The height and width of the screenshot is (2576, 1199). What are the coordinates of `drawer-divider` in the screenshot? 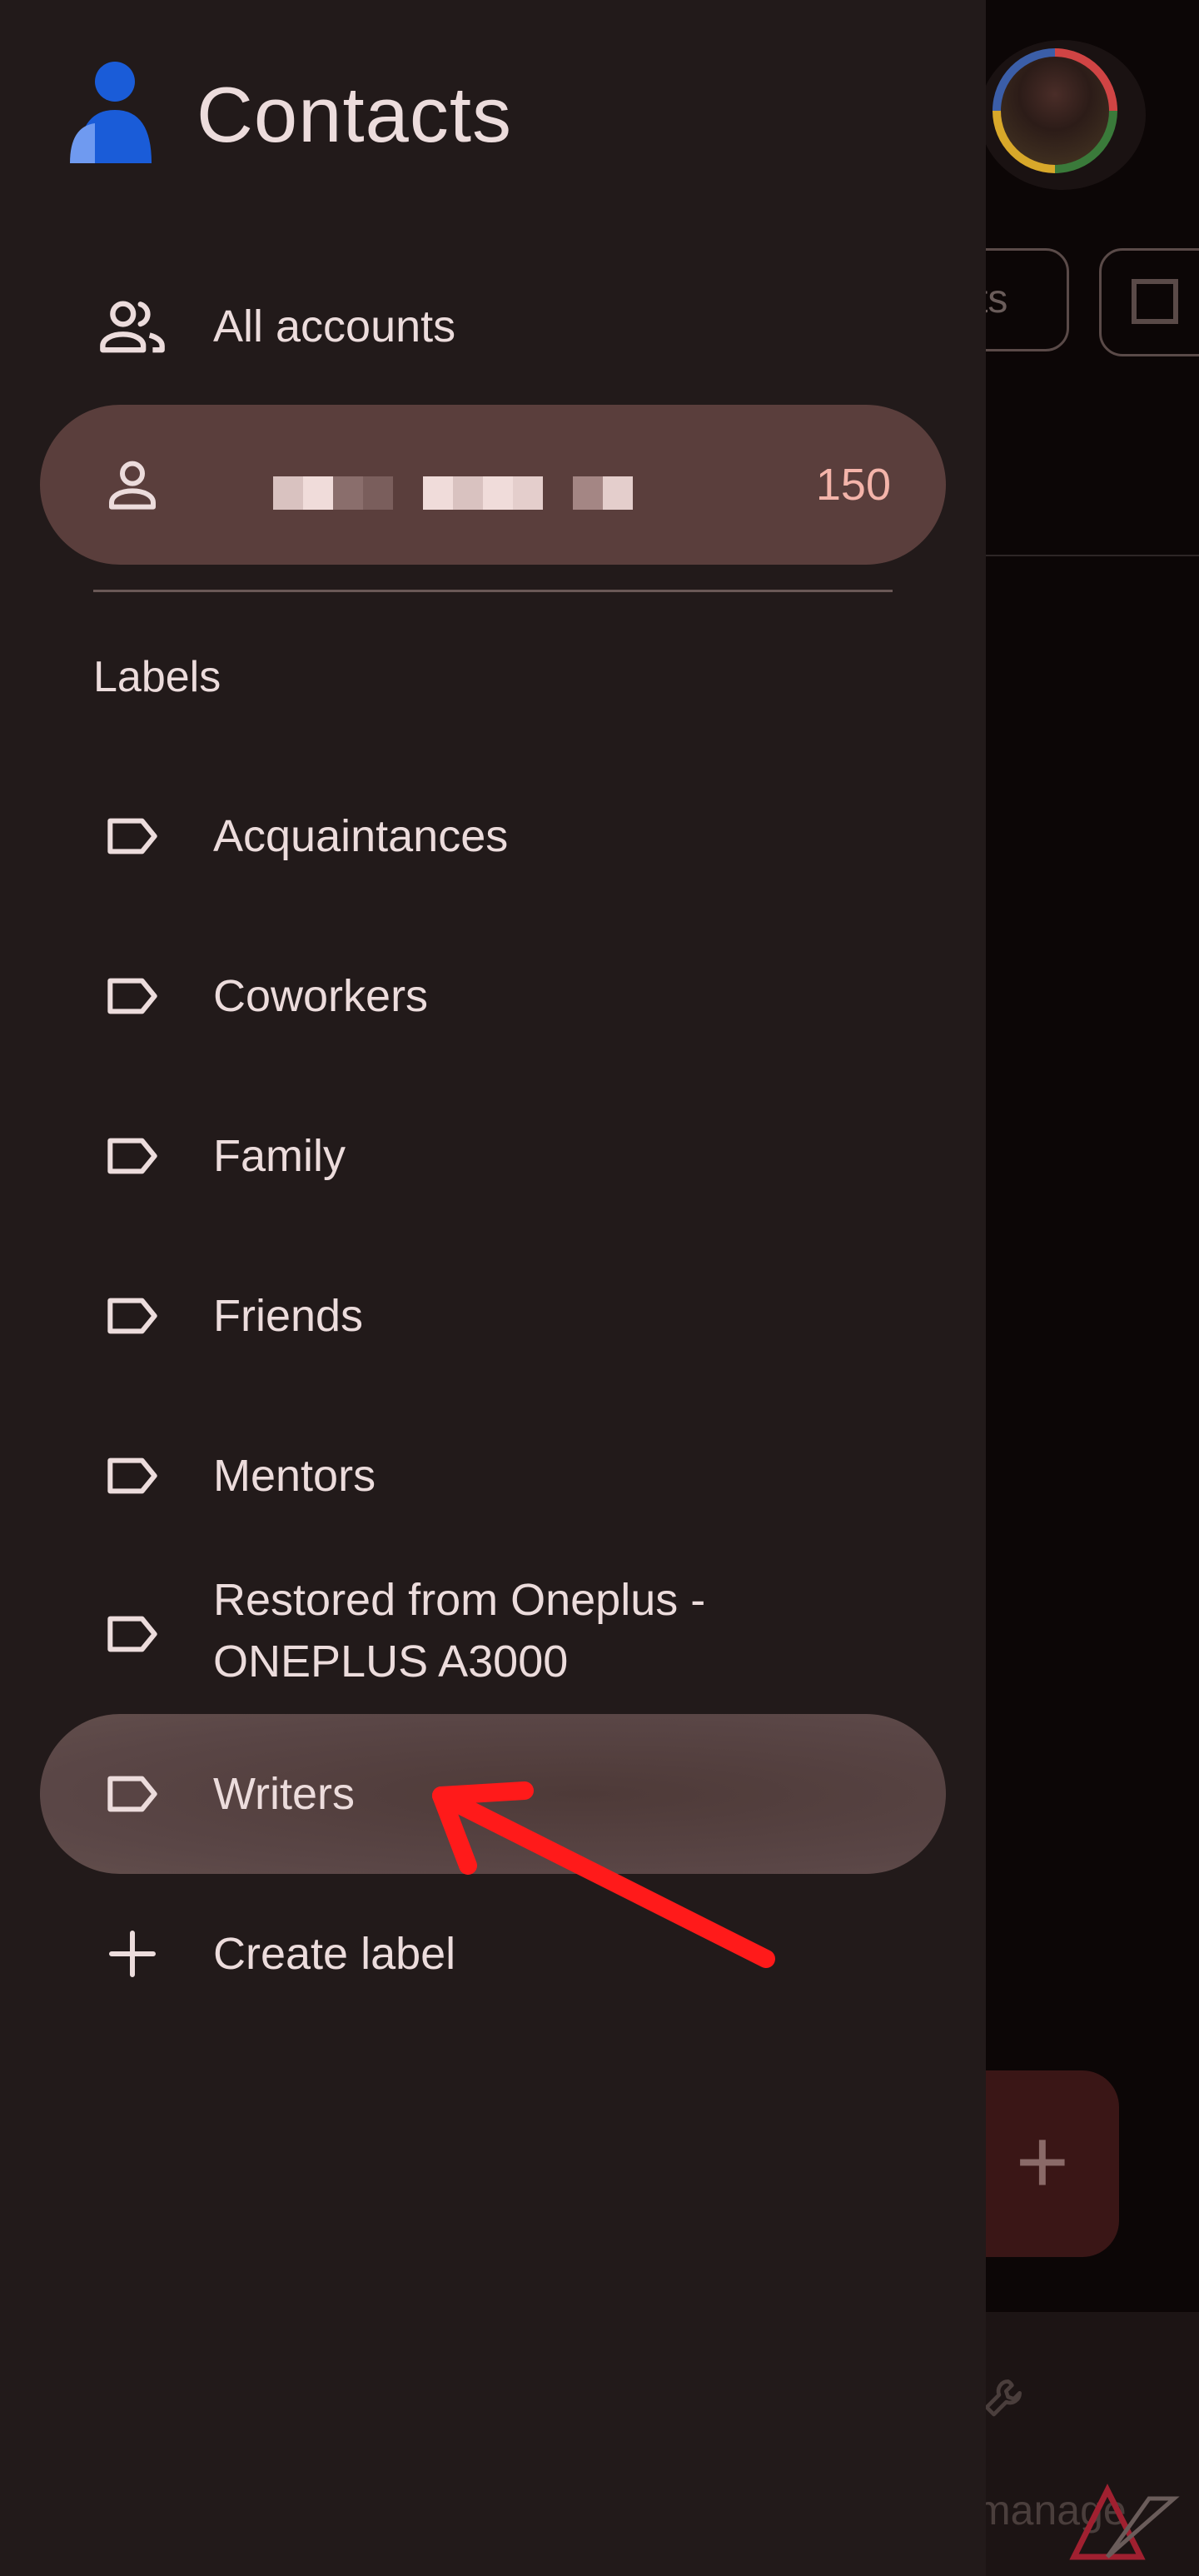 It's located at (493, 591).